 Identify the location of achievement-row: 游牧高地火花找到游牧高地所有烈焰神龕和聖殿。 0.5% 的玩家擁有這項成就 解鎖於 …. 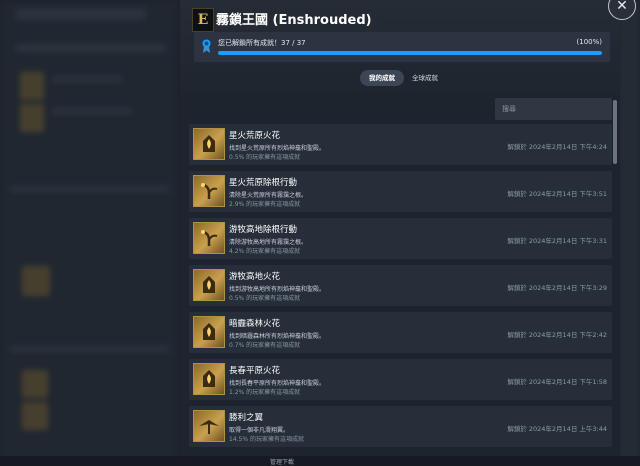
(400, 285).